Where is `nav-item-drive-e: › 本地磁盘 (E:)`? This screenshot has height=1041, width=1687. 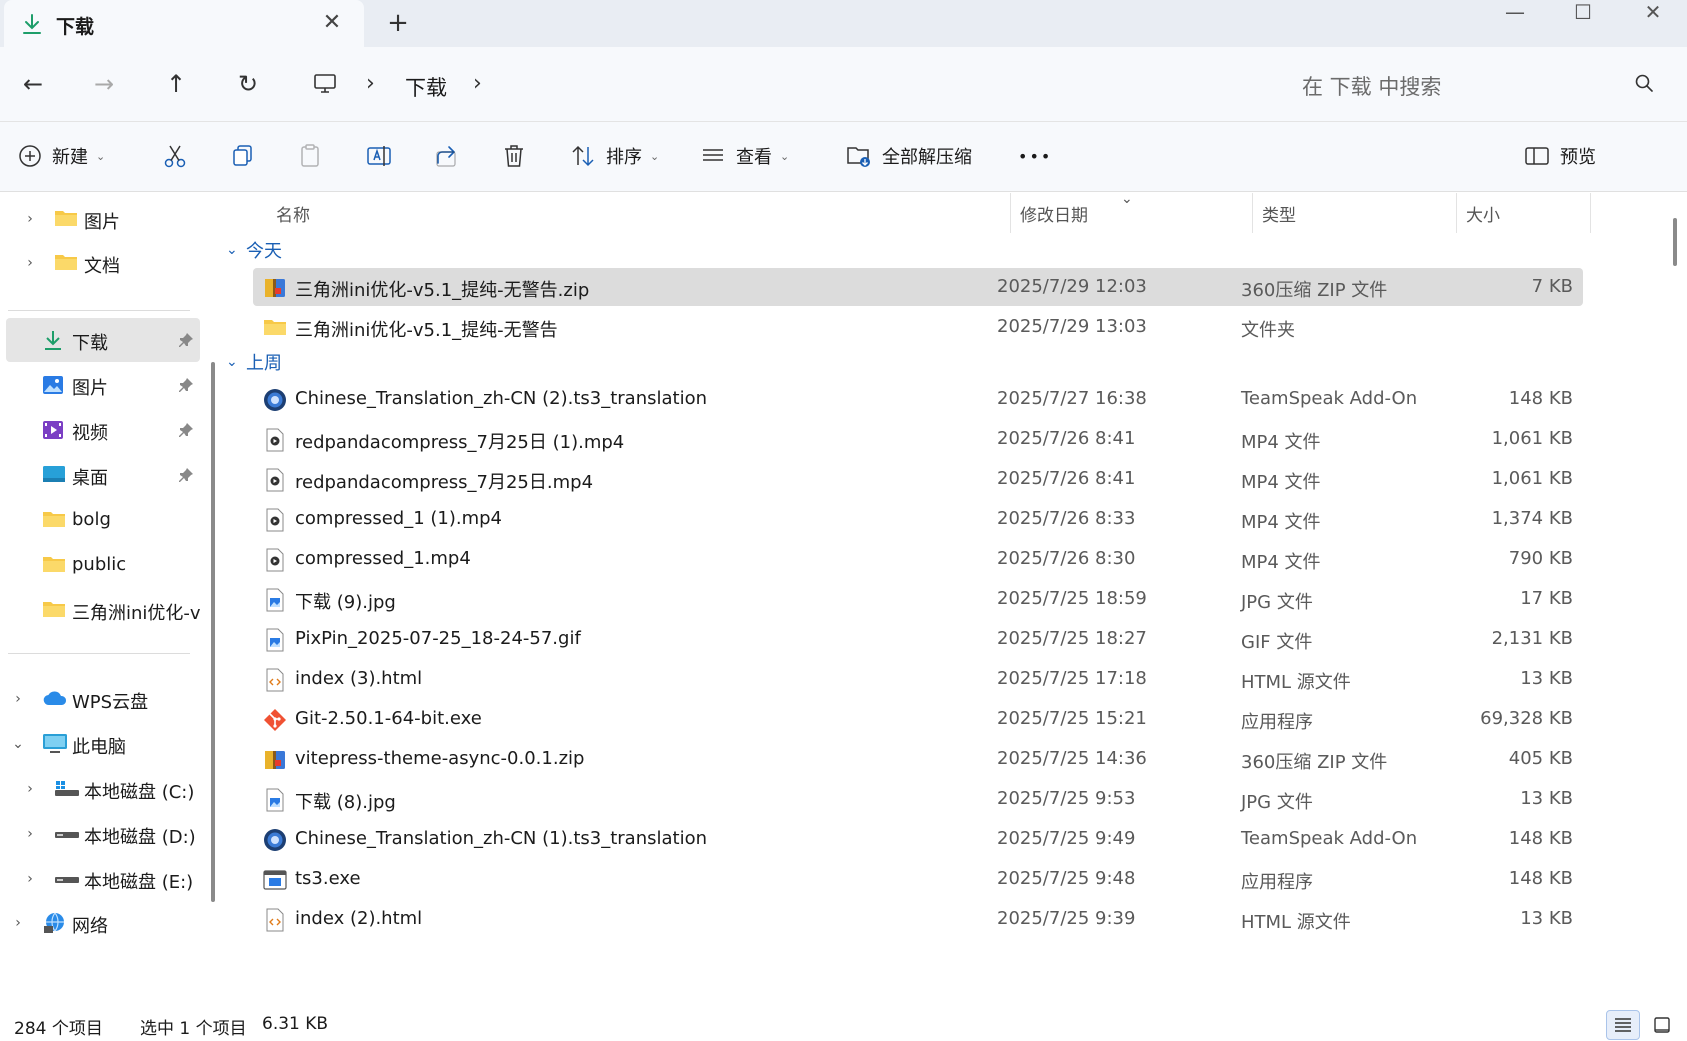
nav-item-drive-e: › 本地磁盘 (E:) is located at coordinates (100, 879).